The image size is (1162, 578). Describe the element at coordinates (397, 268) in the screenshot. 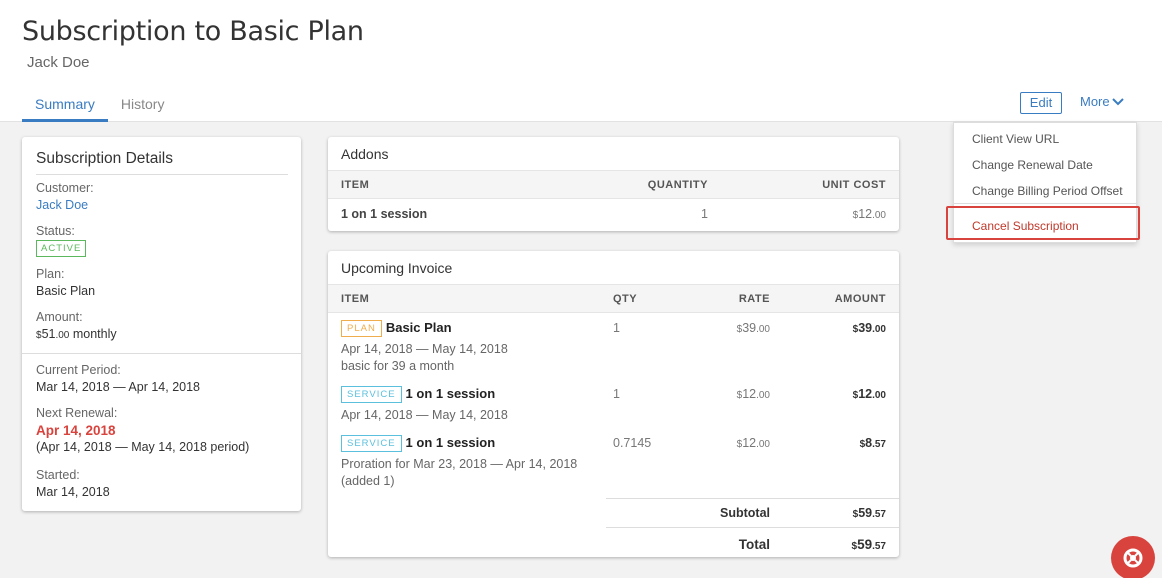

I see `invoice-title: Upcoming Invoice` at that location.